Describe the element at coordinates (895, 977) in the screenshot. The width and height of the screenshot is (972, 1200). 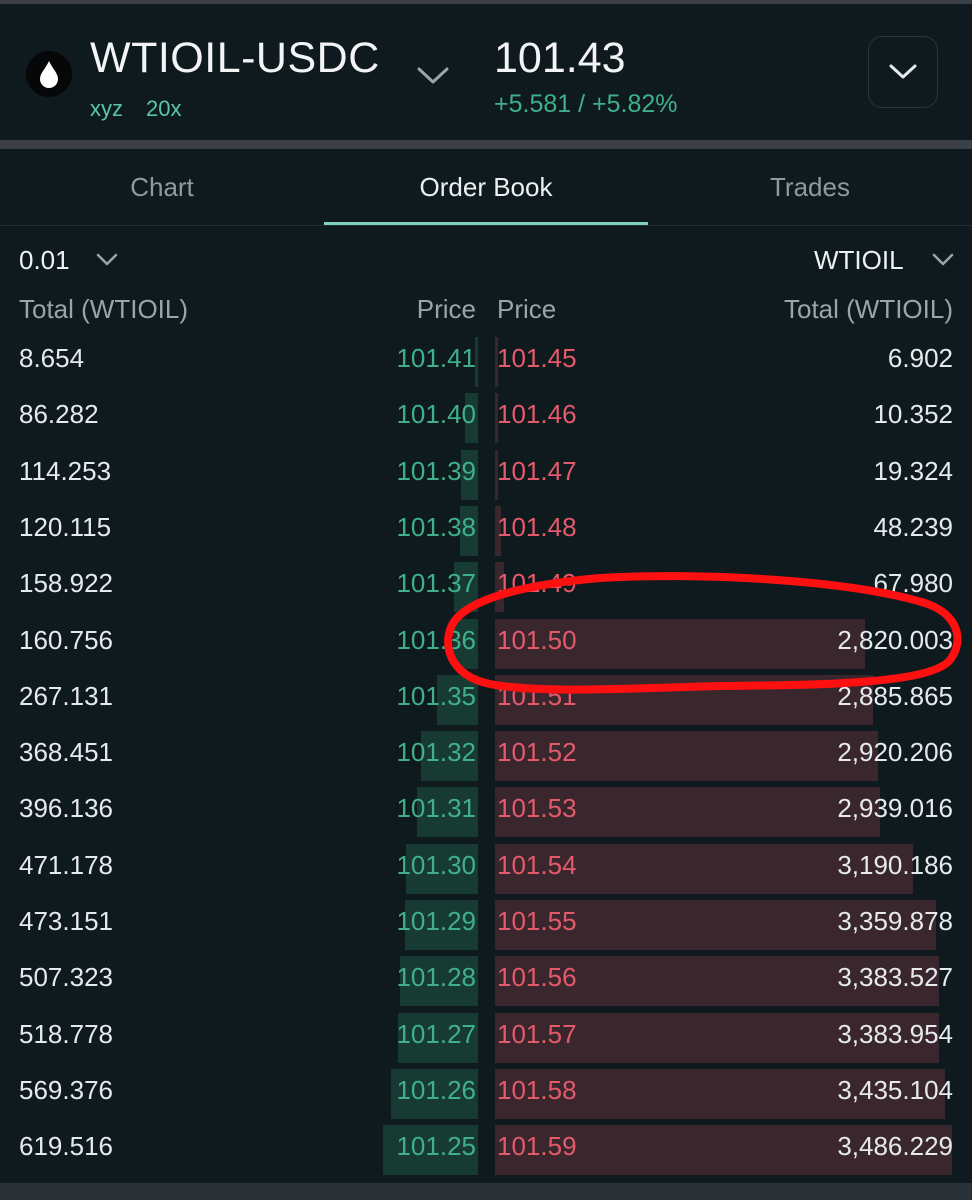
I see `ask-total-cell: 3,383.527` at that location.